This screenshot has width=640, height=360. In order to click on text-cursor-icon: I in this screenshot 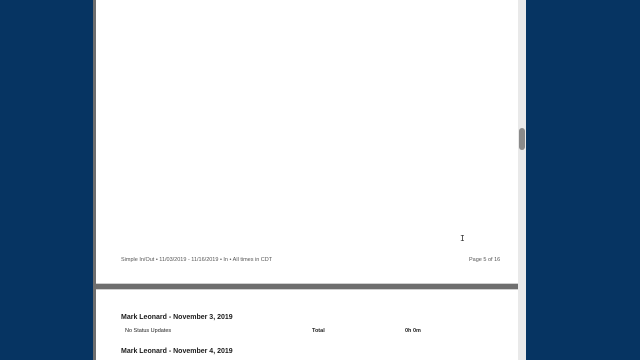, I will do `click(462, 238)`.